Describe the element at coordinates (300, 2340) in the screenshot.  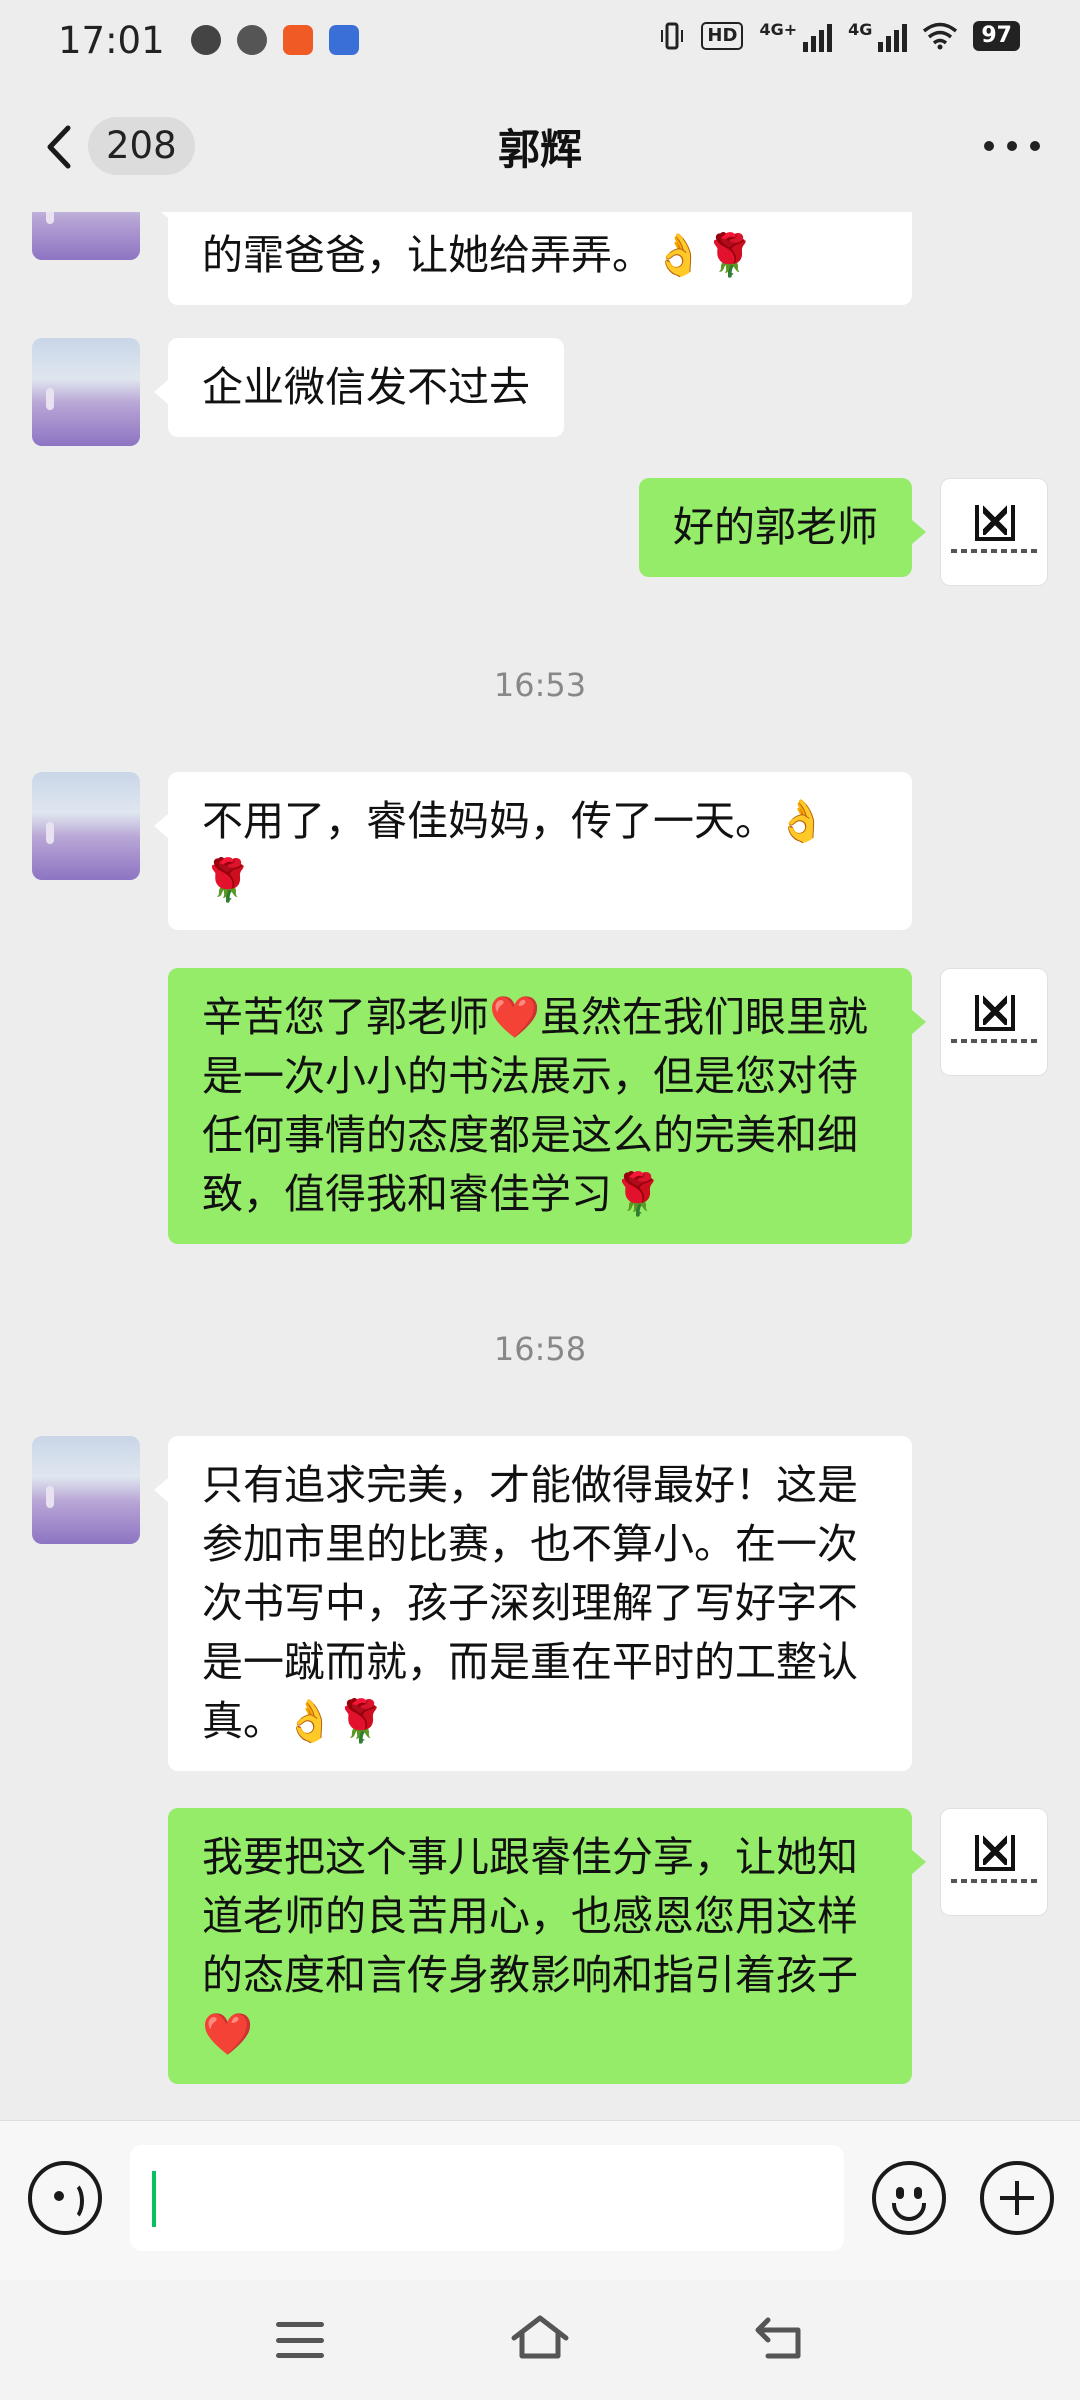
I see `menu-icon` at that location.